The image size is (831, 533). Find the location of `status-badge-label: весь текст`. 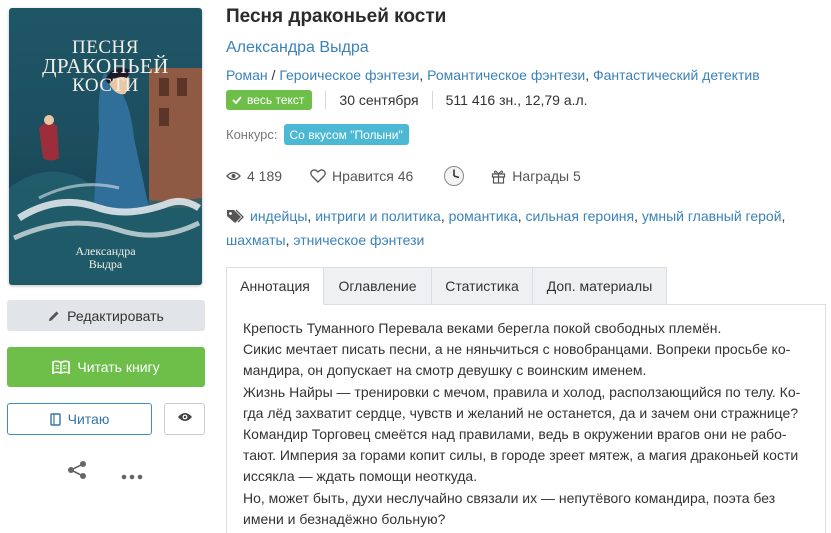

status-badge-label: весь текст is located at coordinates (276, 100).